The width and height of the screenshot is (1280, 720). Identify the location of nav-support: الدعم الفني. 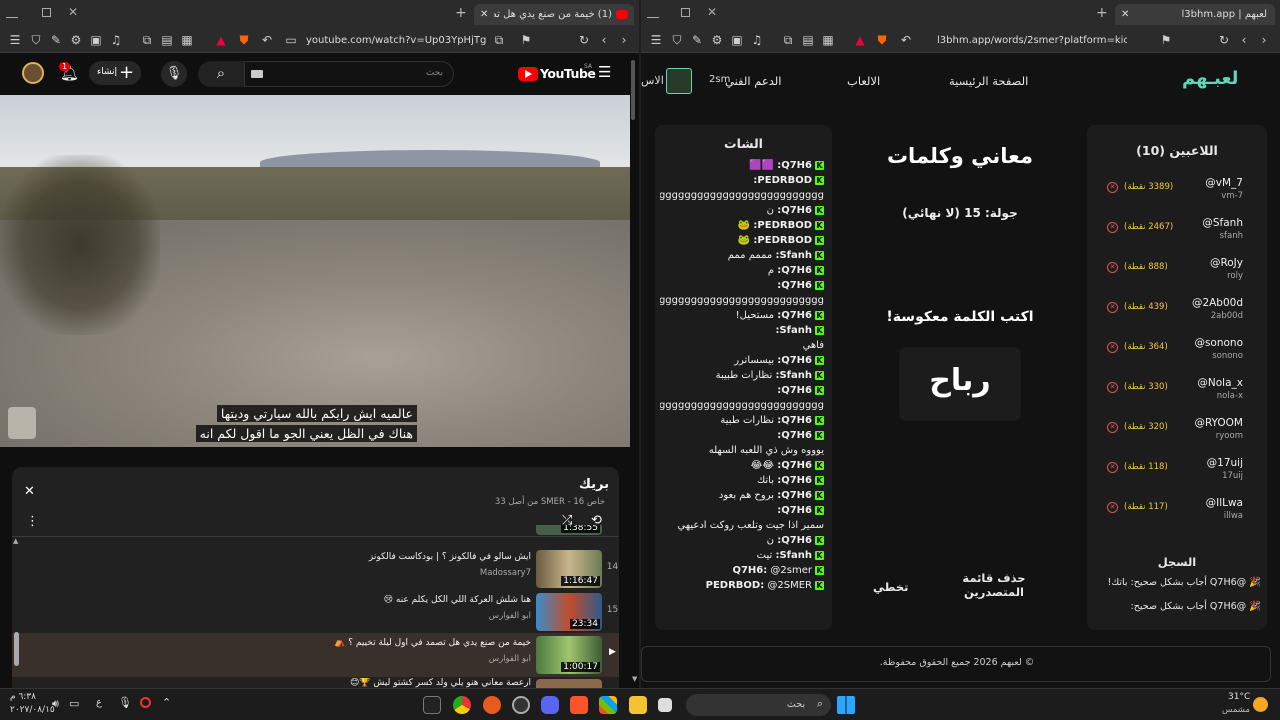
(753, 81).